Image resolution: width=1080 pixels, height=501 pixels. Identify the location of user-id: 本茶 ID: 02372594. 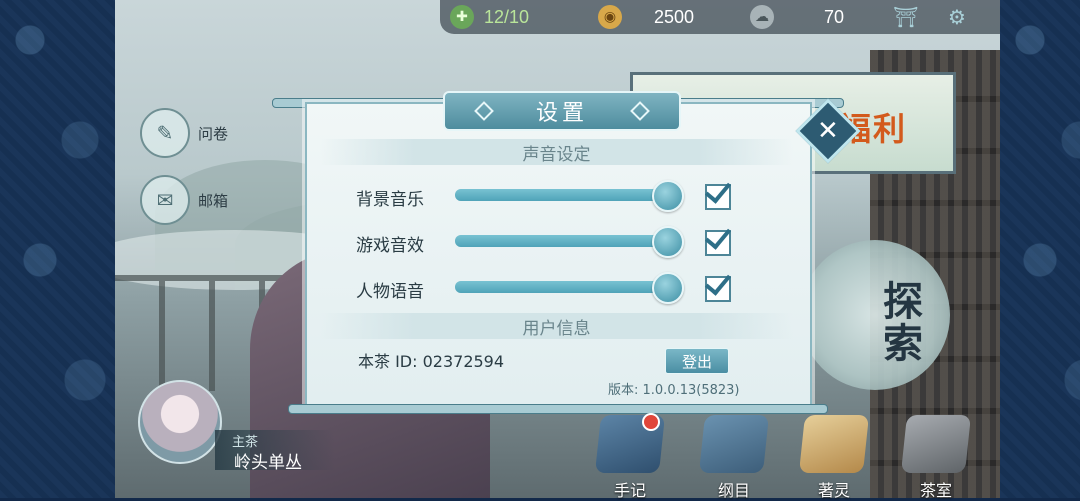
(431, 361).